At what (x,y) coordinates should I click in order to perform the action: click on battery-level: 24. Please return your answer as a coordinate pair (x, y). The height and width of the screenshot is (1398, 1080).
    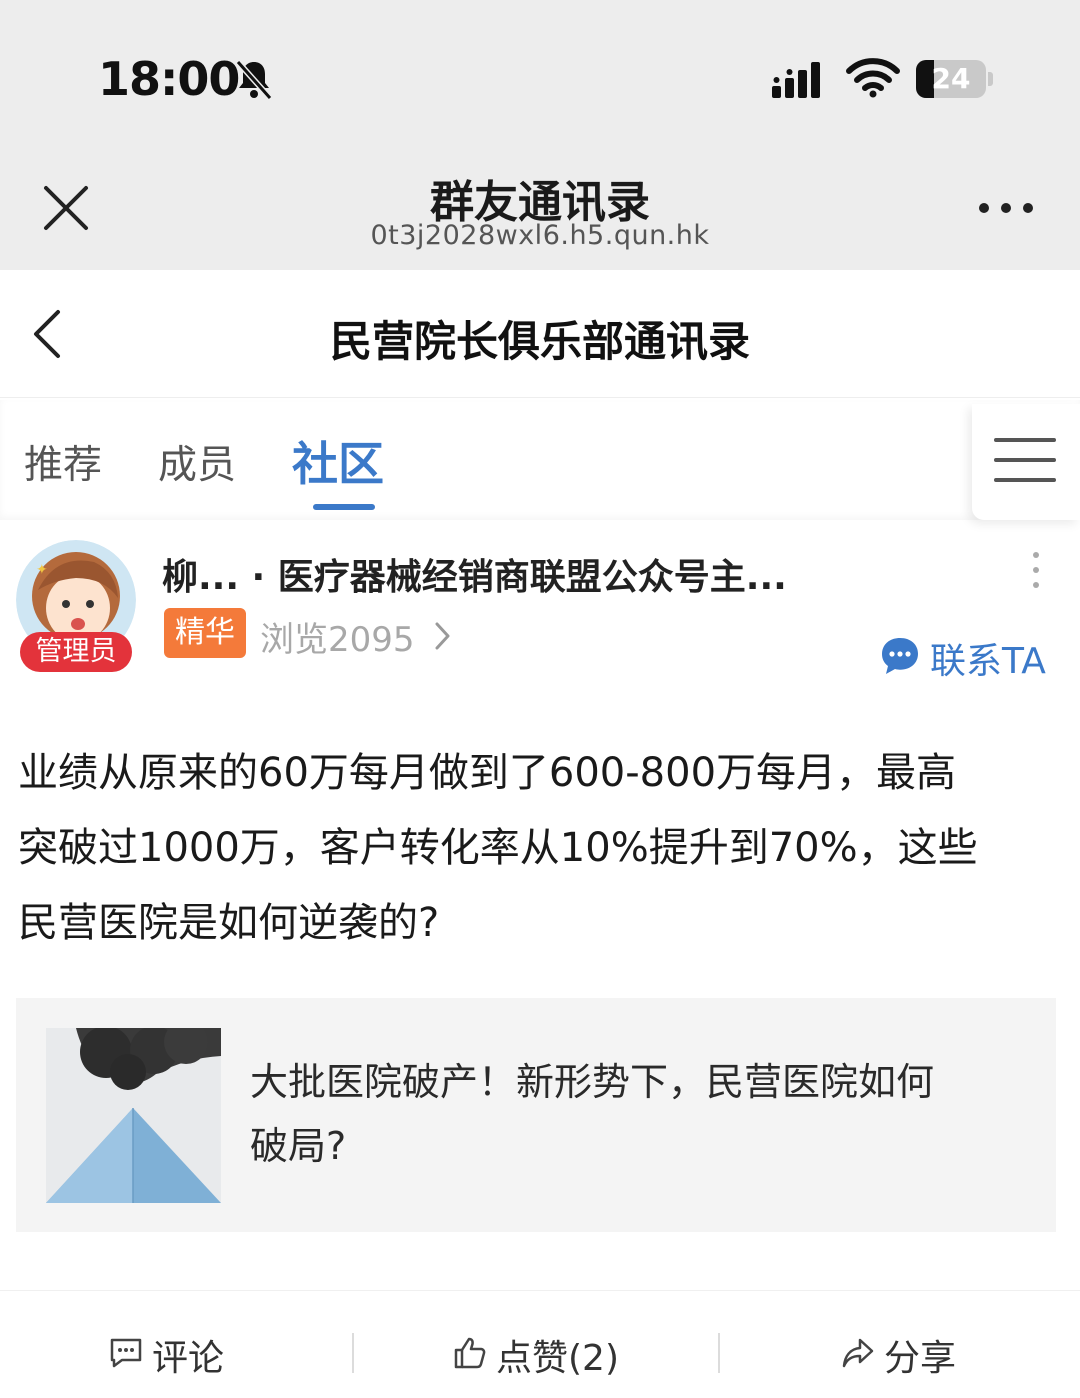
    Looking at the image, I should click on (951, 78).